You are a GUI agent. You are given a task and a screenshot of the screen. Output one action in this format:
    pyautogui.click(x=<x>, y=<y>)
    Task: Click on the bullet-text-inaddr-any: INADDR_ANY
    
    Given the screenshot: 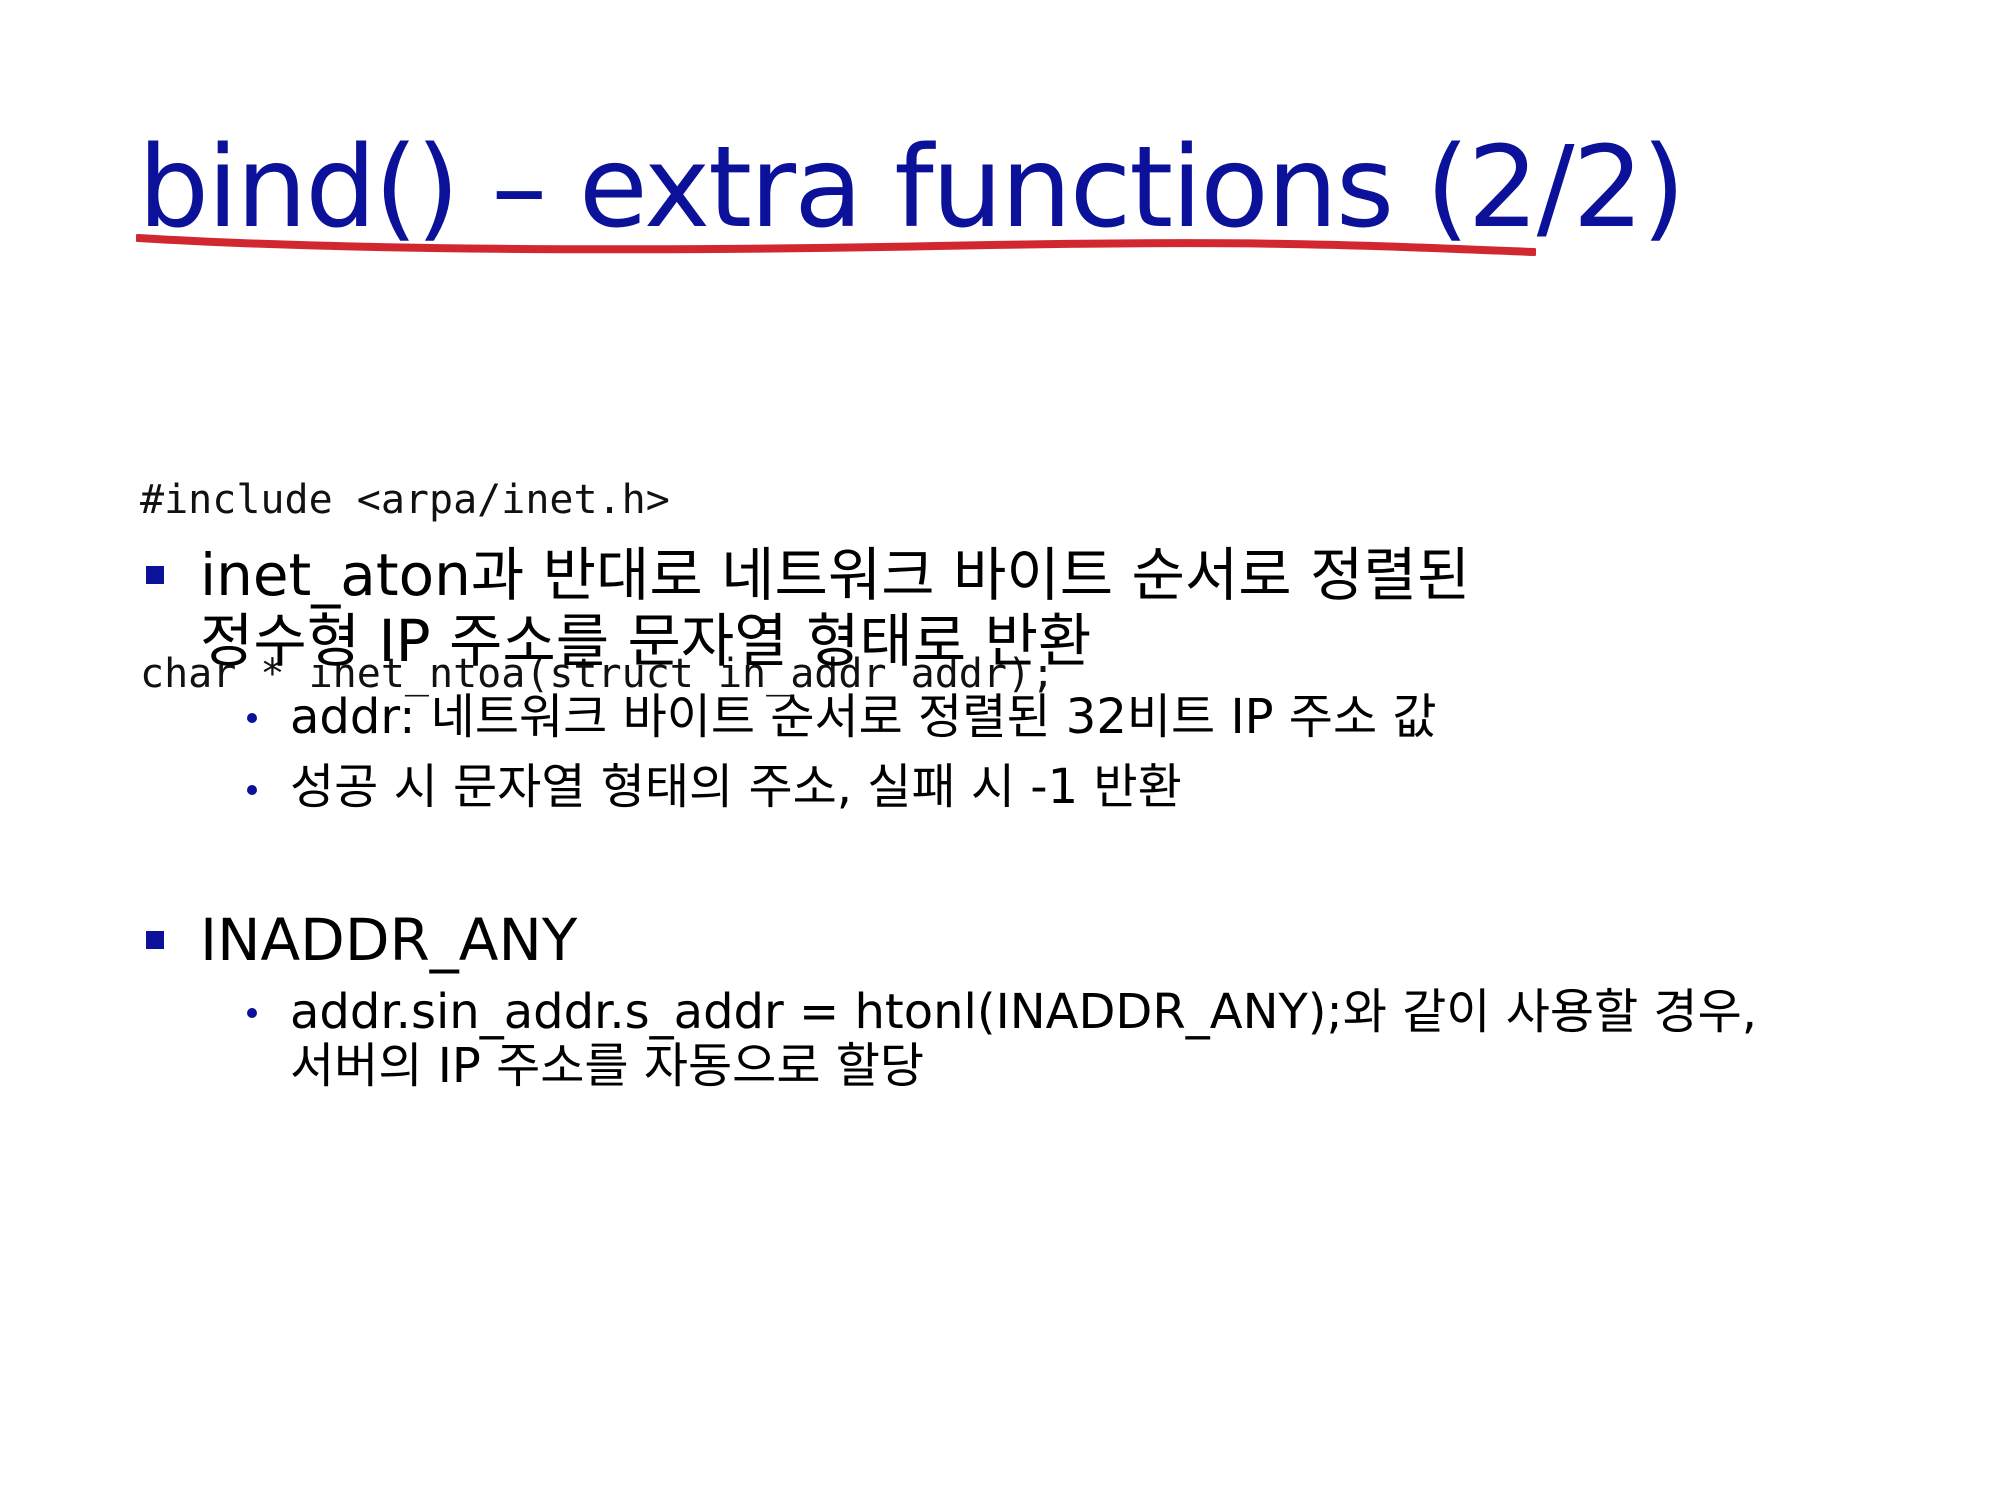 What is the action you would take?
    pyautogui.click(x=389, y=940)
    